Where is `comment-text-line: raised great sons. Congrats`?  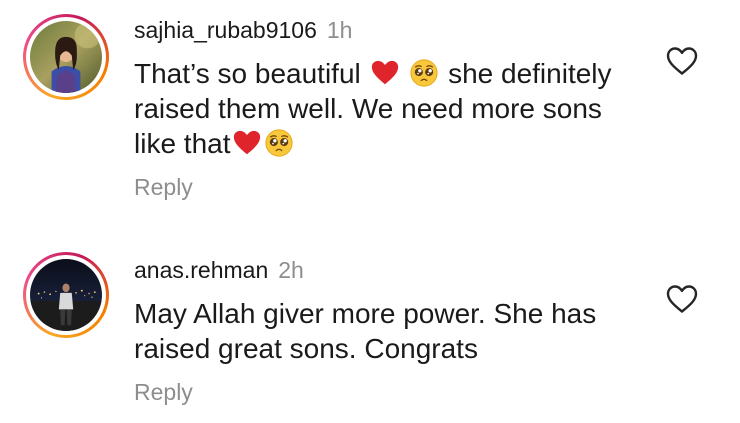
comment-text-line: raised great sons. Congrats is located at coordinates (306, 348).